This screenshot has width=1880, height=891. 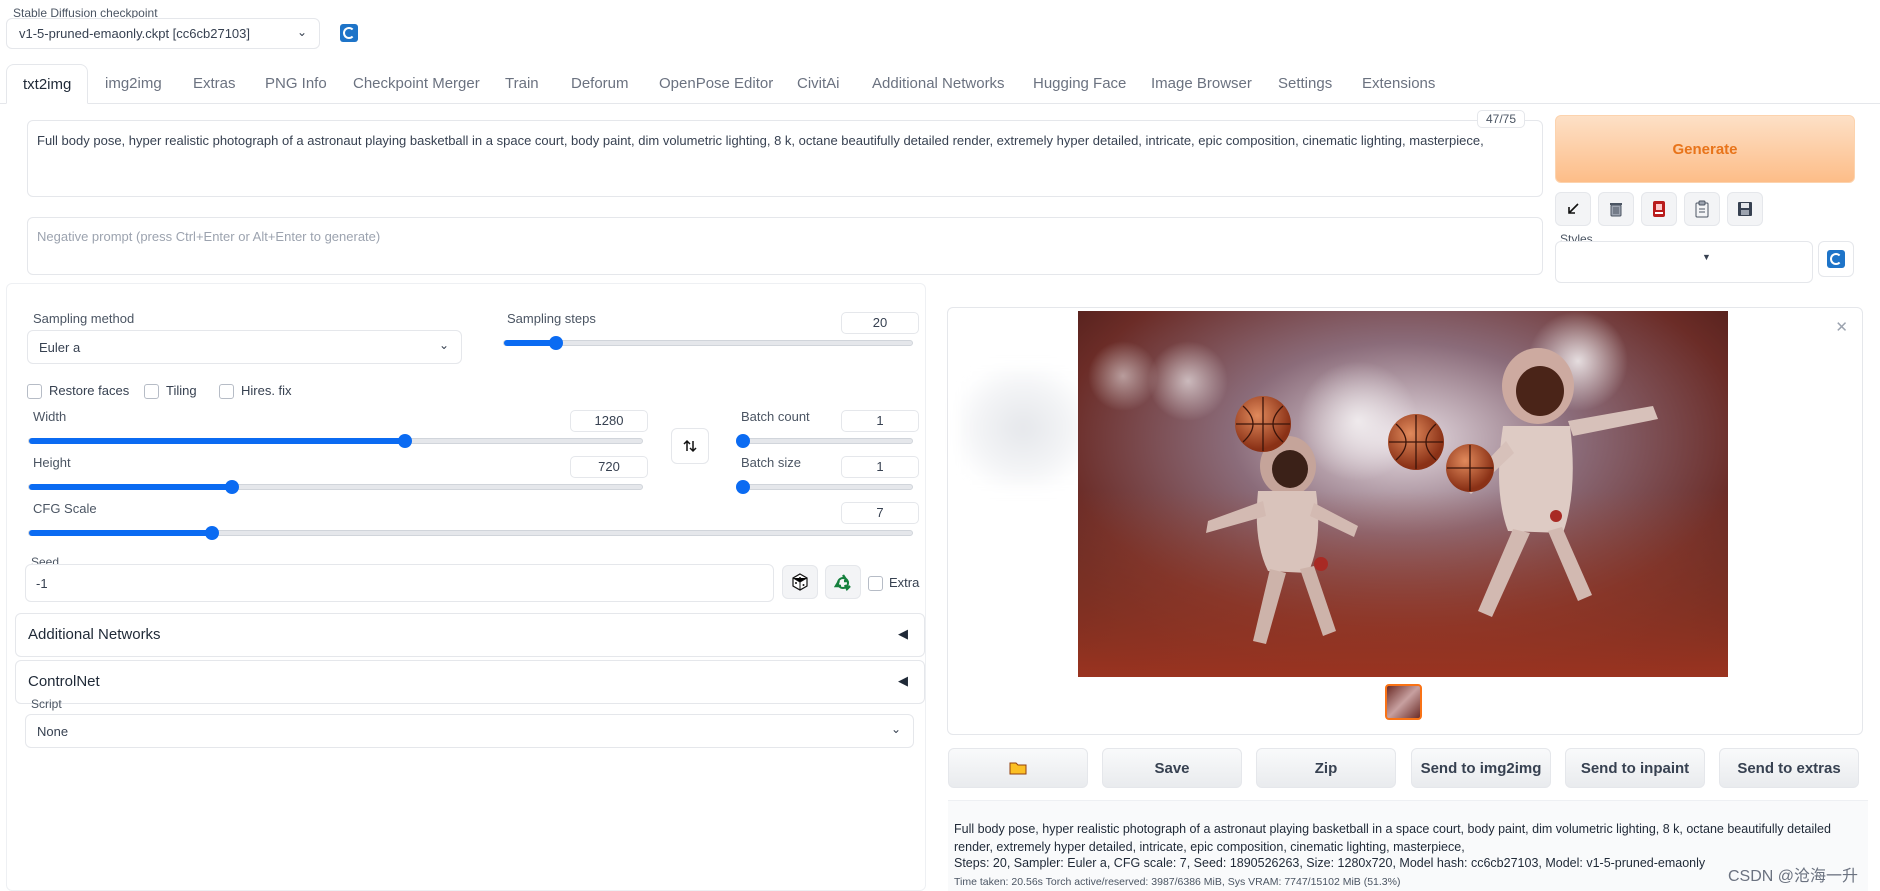 I want to click on tab-deforum: Deforum, so click(x=600, y=84).